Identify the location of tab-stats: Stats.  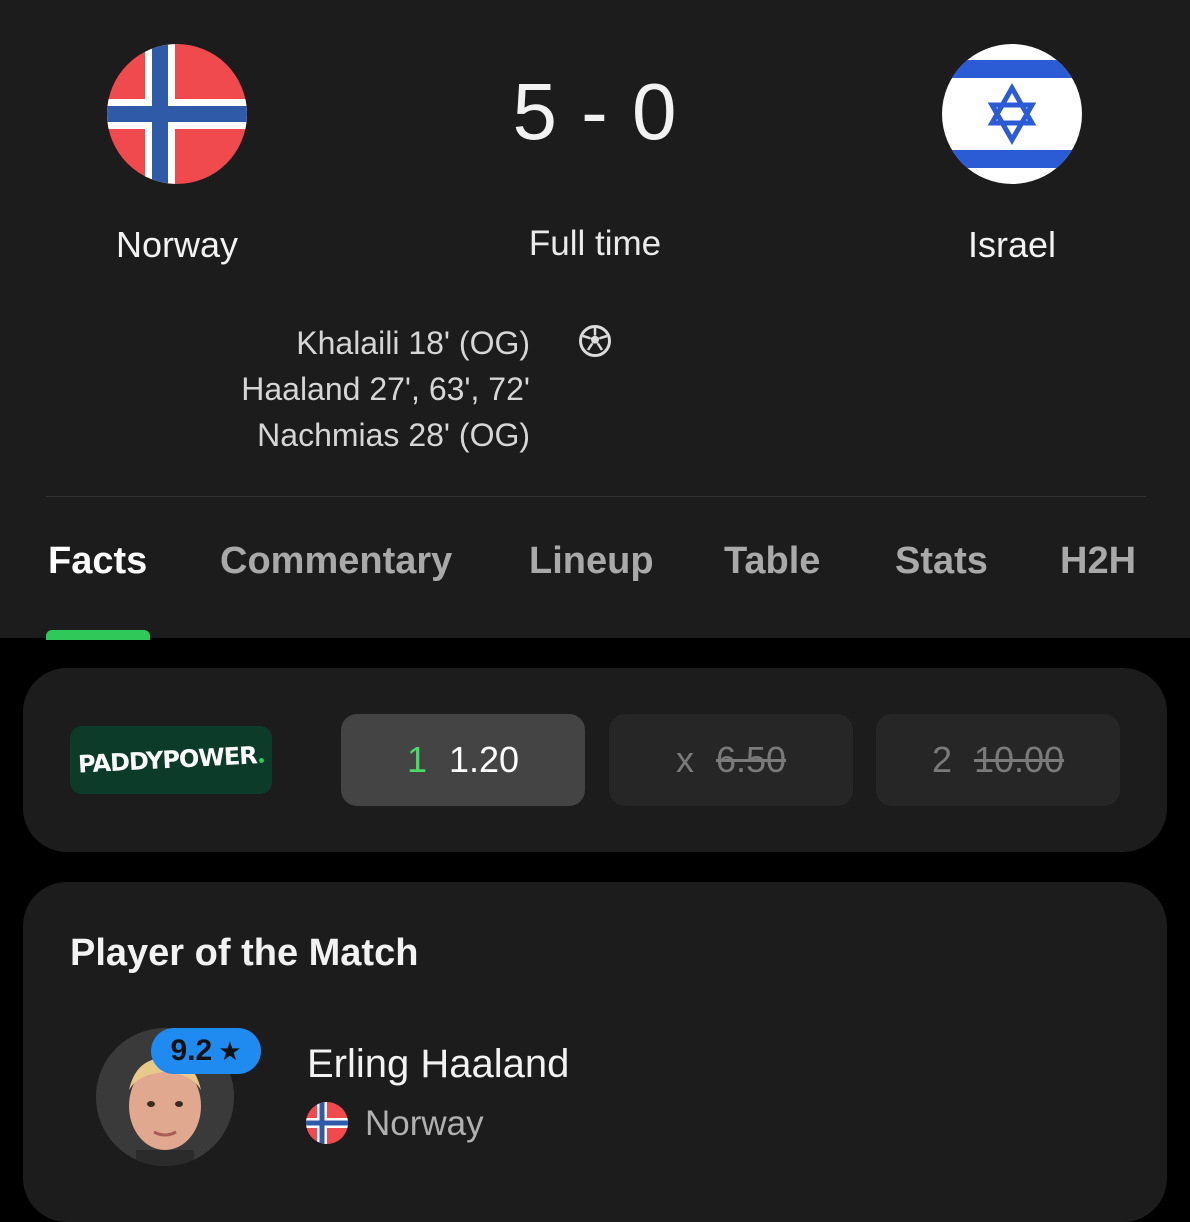
(941, 561).